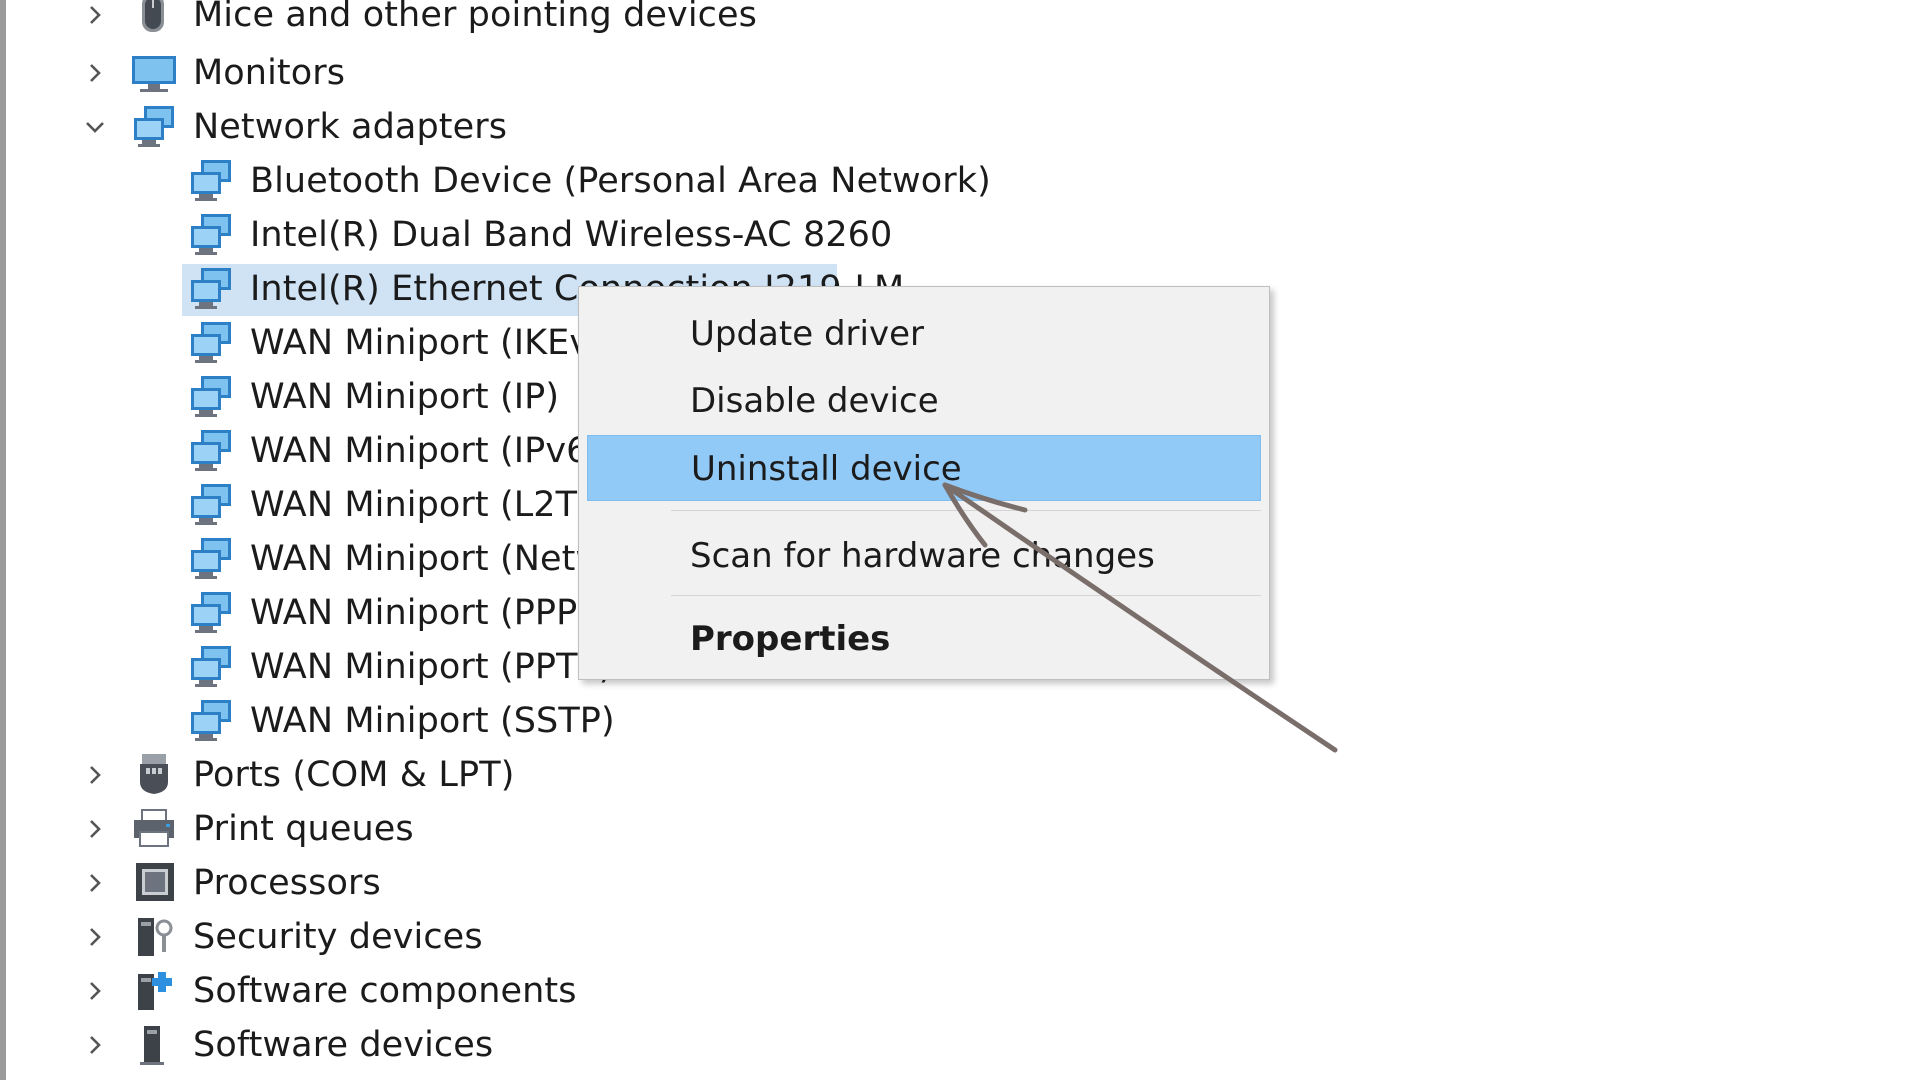  I want to click on menu-item-update-driver: Update driver, so click(924, 334).